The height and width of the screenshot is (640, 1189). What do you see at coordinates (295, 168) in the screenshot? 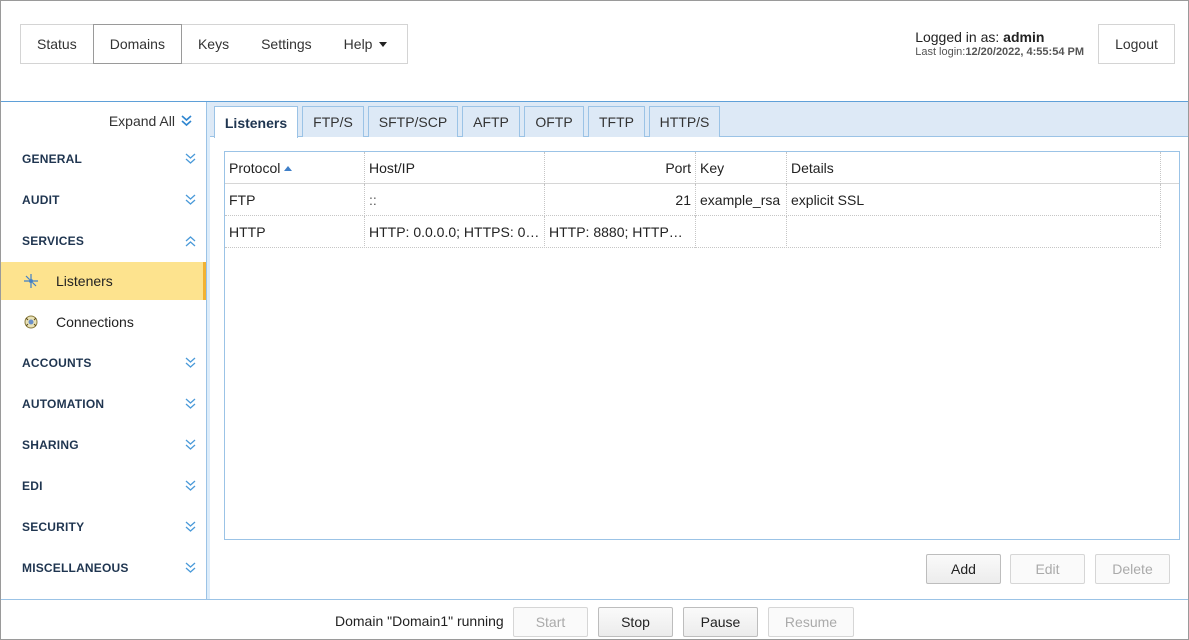
I see `column-header-protocol: Protocol` at bounding box center [295, 168].